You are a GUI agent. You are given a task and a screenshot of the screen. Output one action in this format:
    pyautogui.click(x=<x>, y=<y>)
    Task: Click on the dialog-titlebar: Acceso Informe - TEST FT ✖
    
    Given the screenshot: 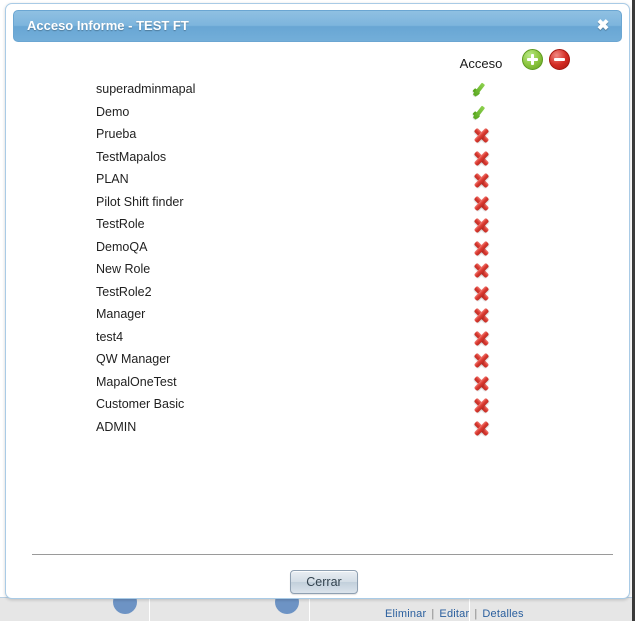 What is the action you would take?
    pyautogui.click(x=317, y=26)
    